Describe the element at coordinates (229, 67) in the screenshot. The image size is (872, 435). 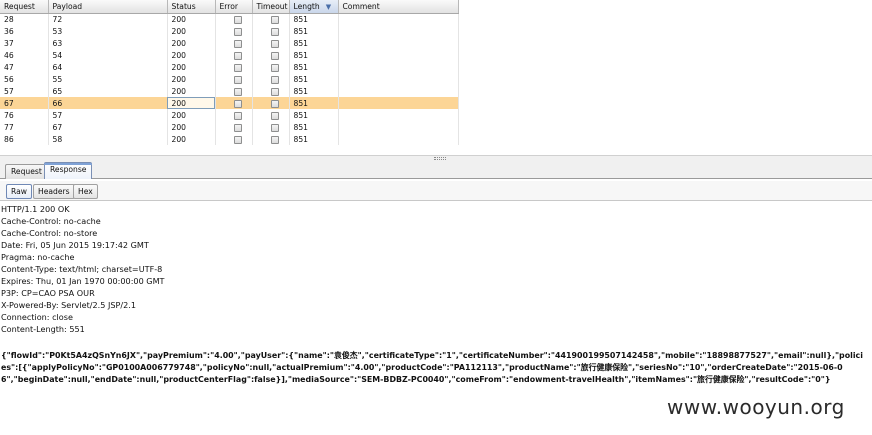
I see `table-row: 47 64 200 851` at that location.